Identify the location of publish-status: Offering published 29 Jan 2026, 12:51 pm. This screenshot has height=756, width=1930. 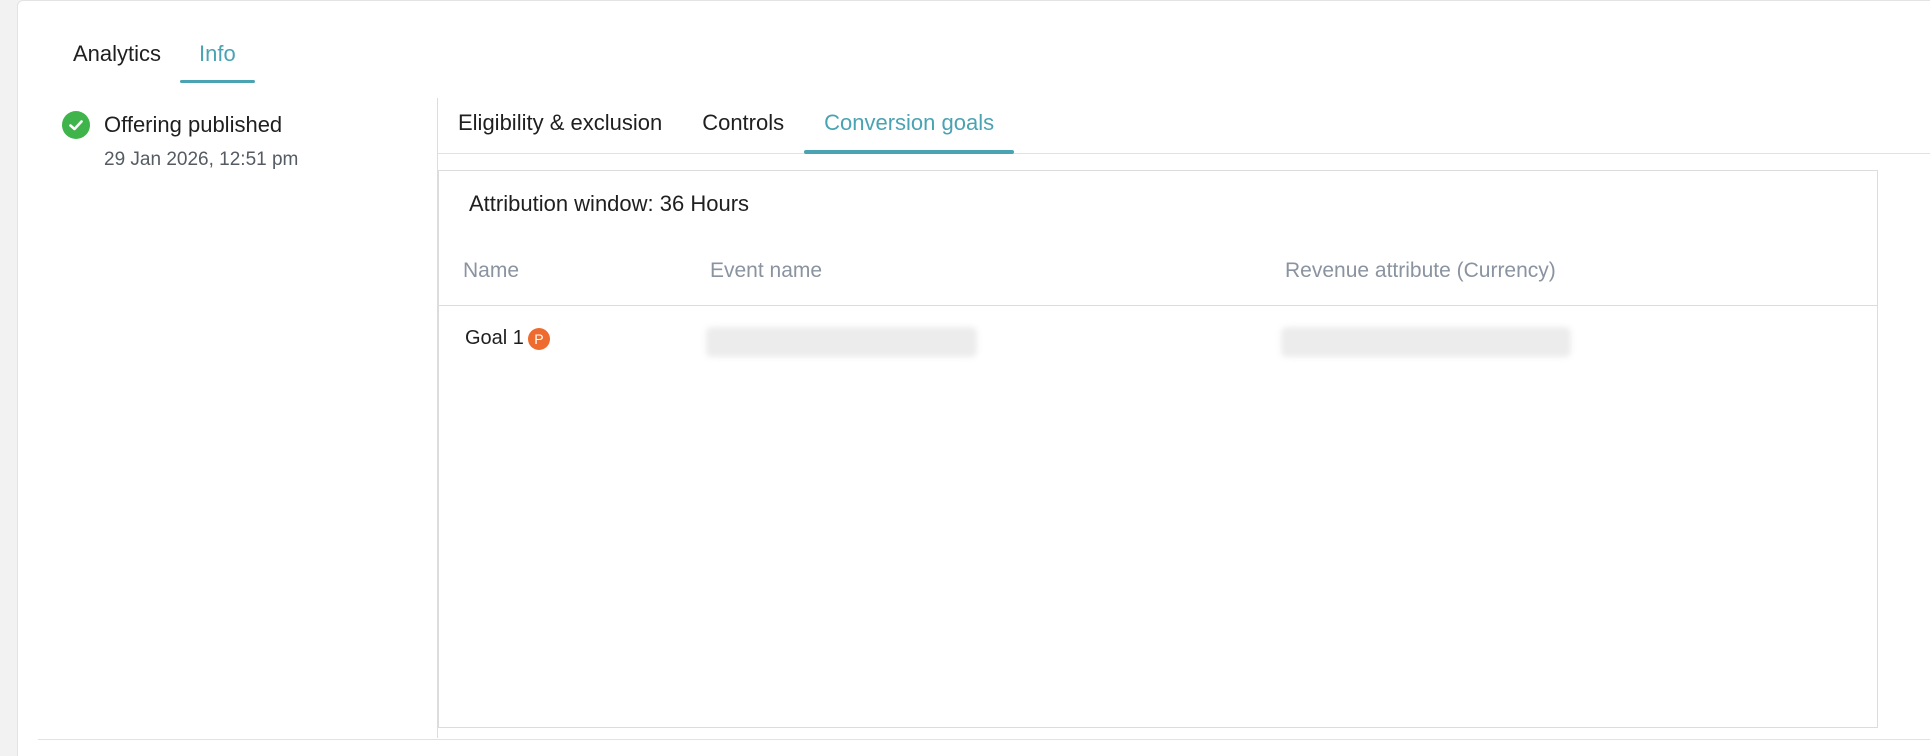
(227, 141).